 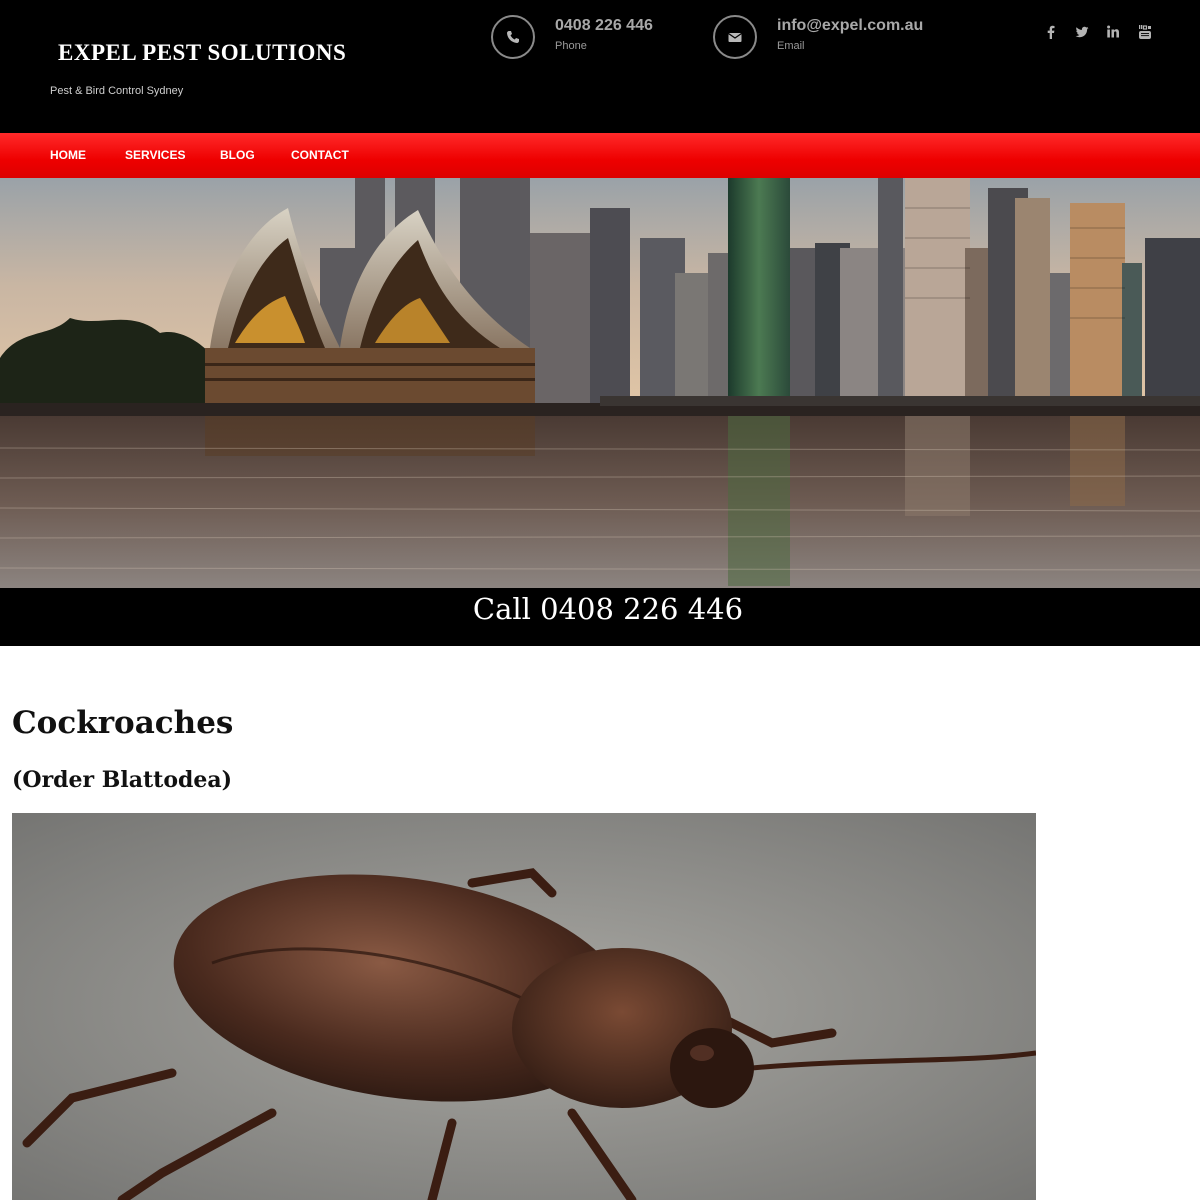 What do you see at coordinates (600, 155) in the screenshot?
I see `main-nav: HOME SERVICES BLOG CONTACT` at bounding box center [600, 155].